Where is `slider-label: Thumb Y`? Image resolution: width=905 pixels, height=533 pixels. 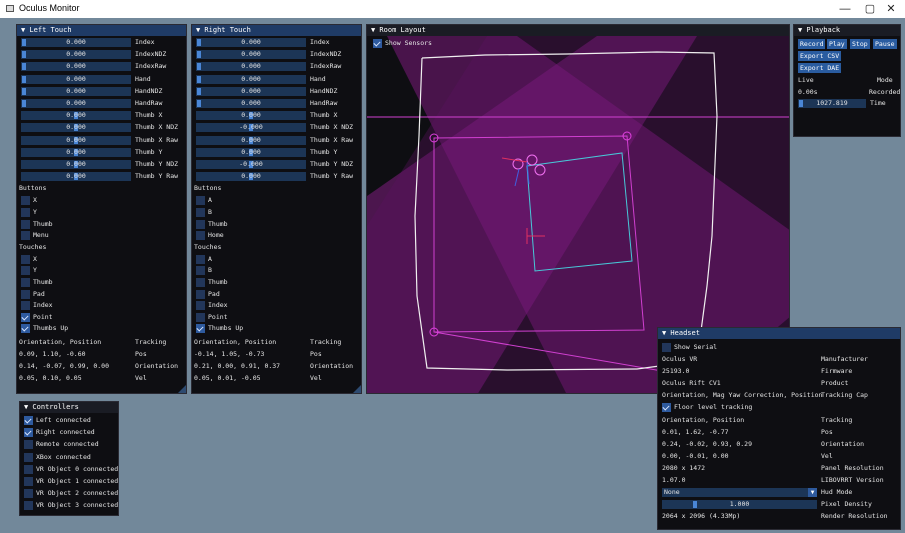 slider-label: Thumb Y is located at coordinates (149, 151).